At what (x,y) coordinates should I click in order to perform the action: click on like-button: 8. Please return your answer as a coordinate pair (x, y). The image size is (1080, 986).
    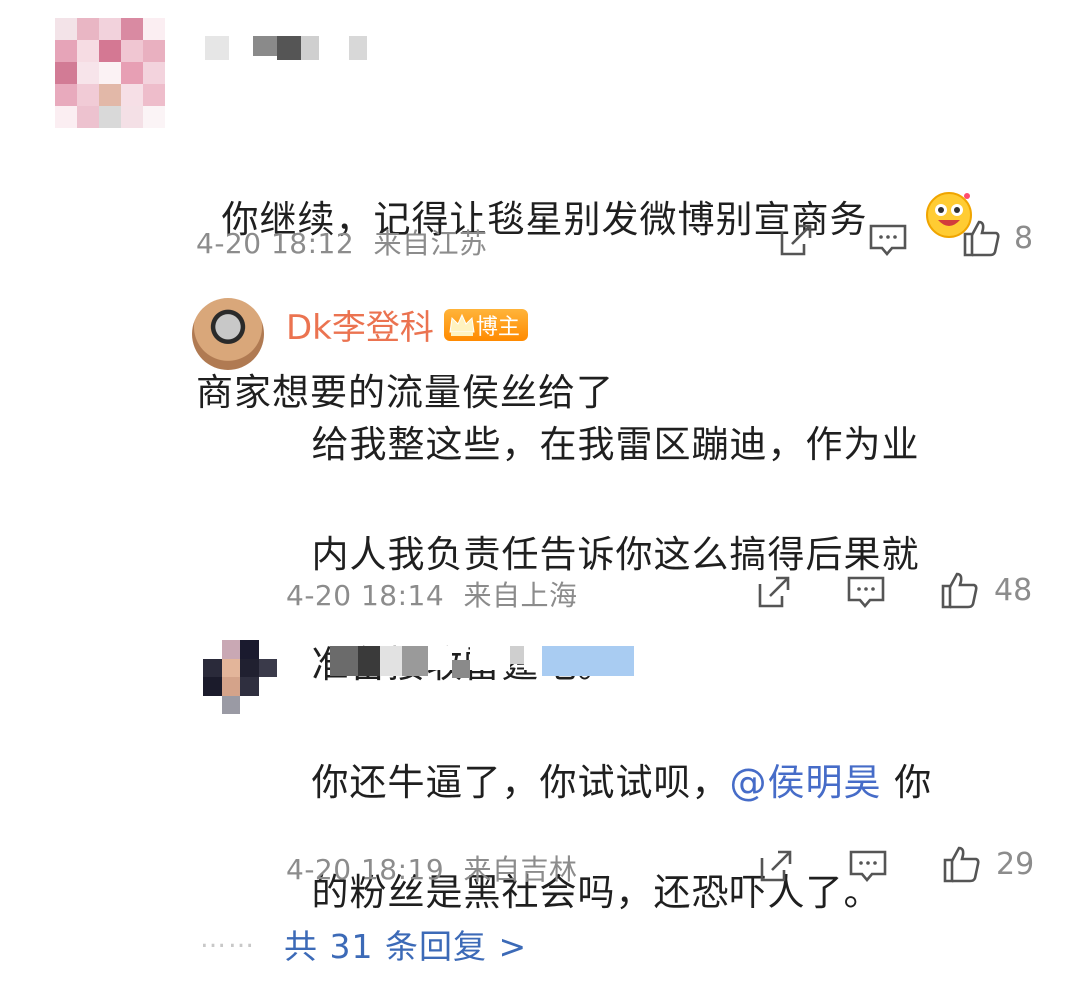
    Looking at the image, I should click on (997, 238).